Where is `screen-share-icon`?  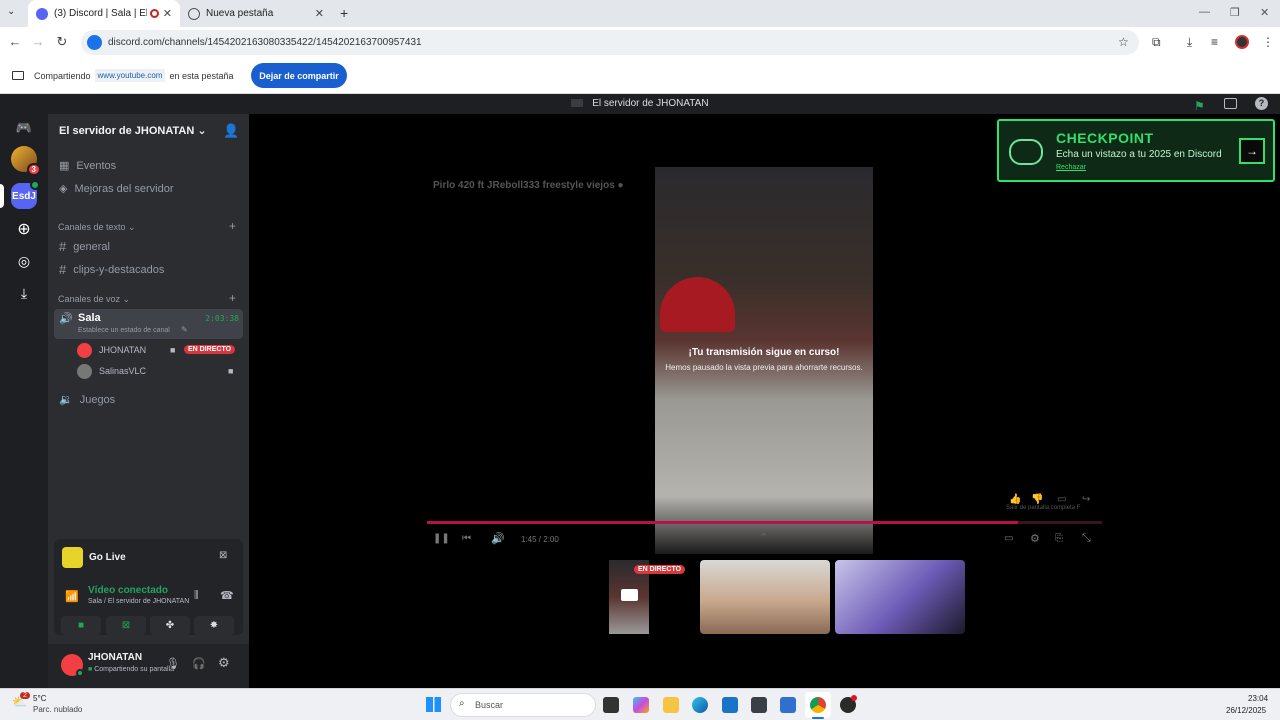 screen-share-icon is located at coordinates (18, 75).